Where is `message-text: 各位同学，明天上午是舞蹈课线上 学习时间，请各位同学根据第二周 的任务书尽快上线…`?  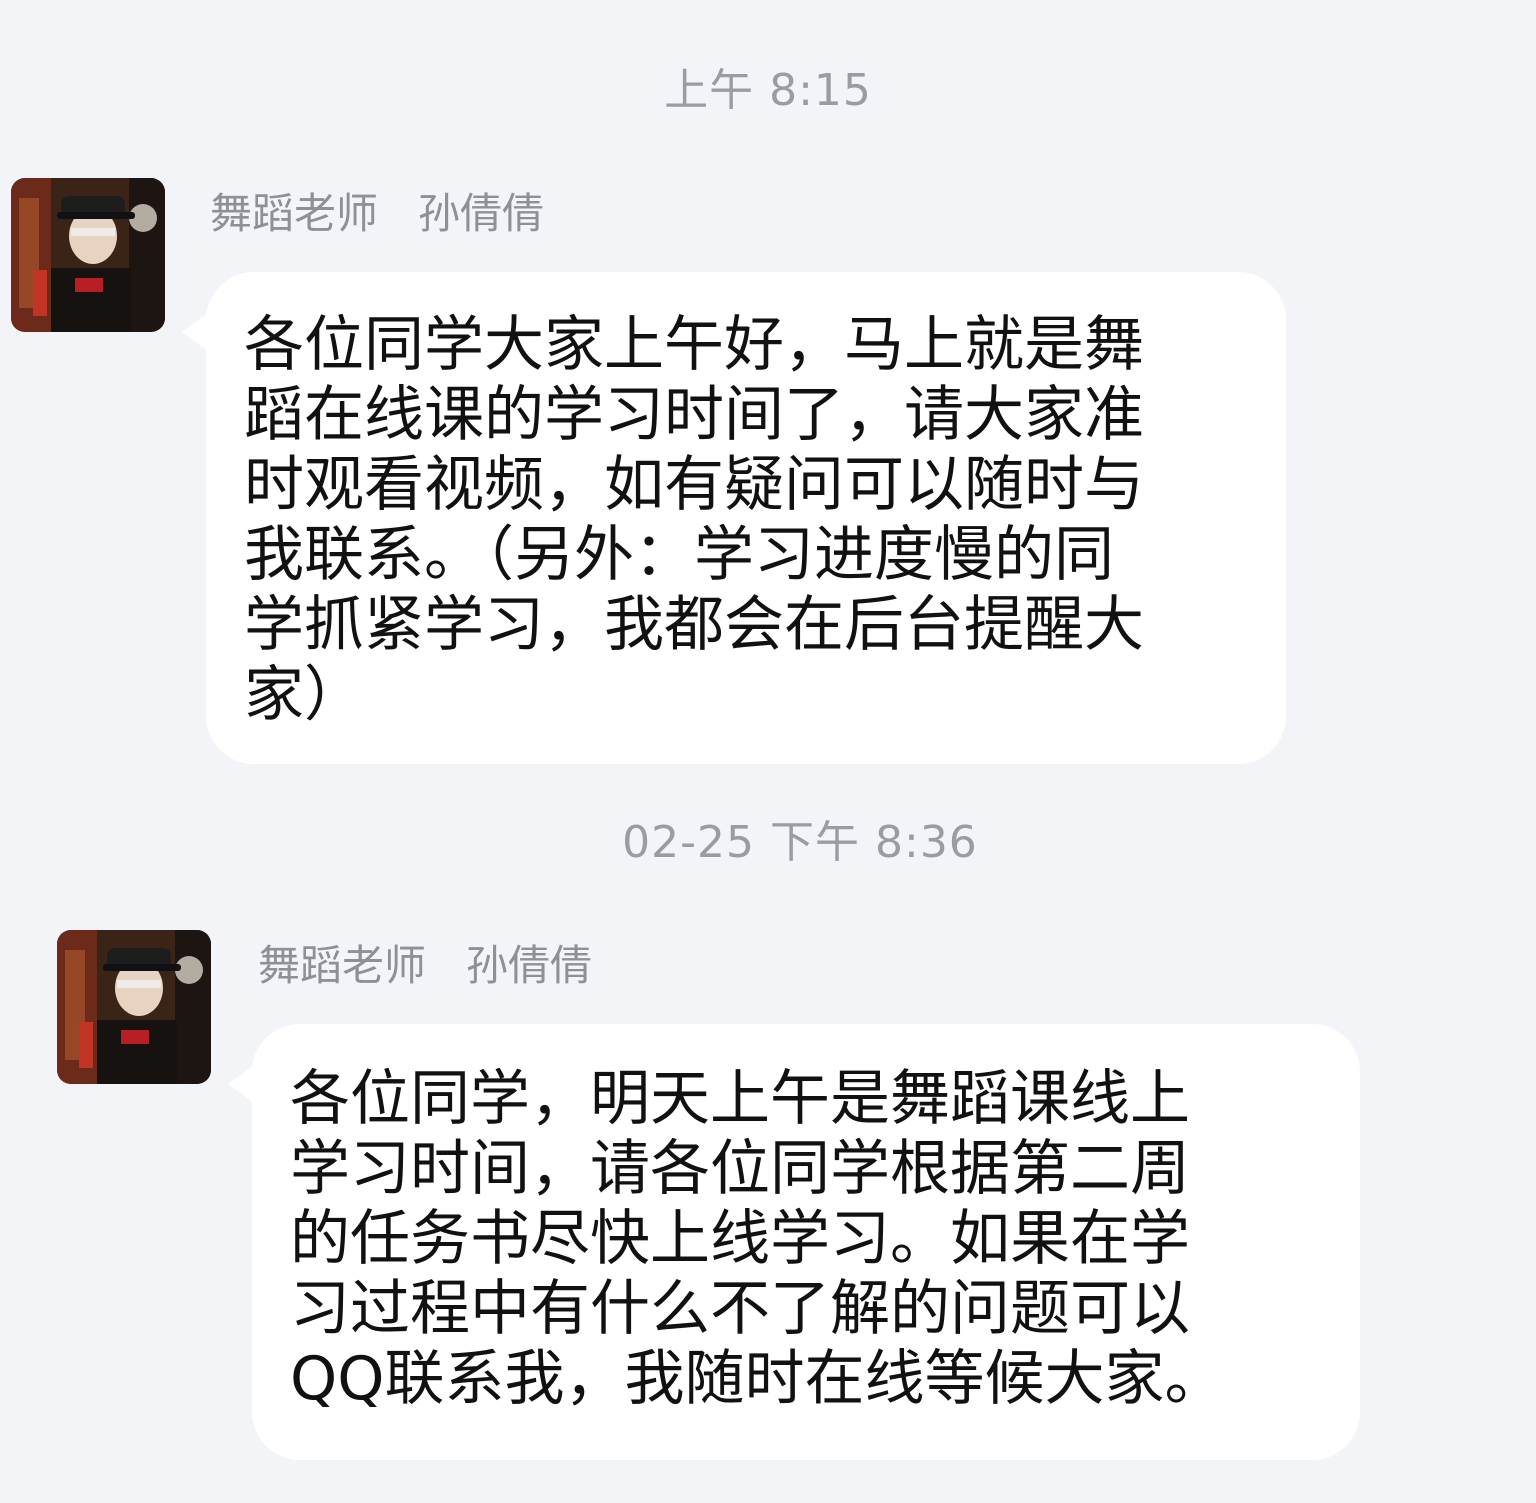 message-text: 各位同学，明天上午是舞蹈课线上 学习时间，请各位同学根据第二周 的任务书尽快上线… is located at coordinates (757, 1239).